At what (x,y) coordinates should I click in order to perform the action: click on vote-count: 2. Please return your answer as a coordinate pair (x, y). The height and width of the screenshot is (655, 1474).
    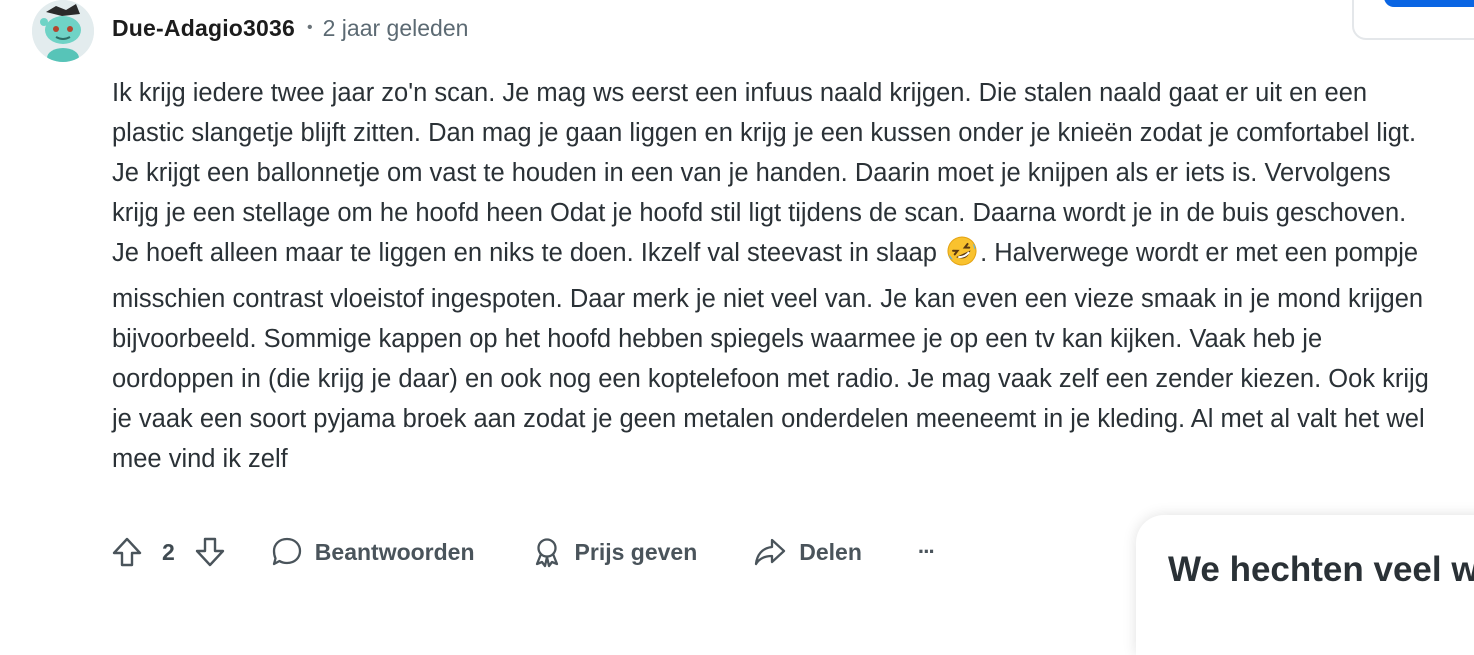
    Looking at the image, I should click on (168, 551).